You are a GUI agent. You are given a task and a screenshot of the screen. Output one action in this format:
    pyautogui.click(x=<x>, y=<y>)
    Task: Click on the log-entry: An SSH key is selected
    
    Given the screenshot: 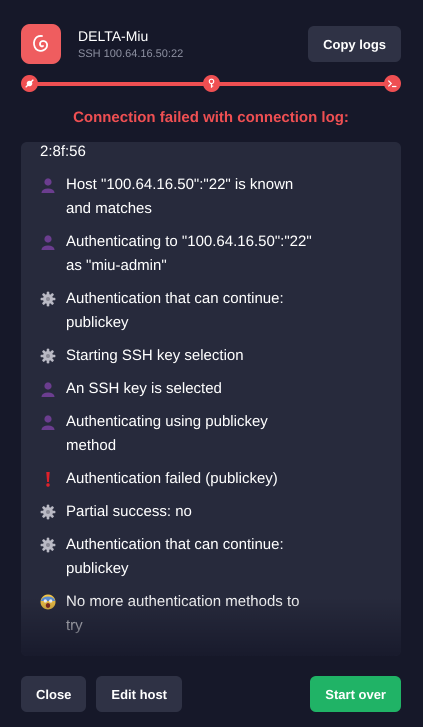 What is the action you would take?
    pyautogui.click(x=144, y=389)
    